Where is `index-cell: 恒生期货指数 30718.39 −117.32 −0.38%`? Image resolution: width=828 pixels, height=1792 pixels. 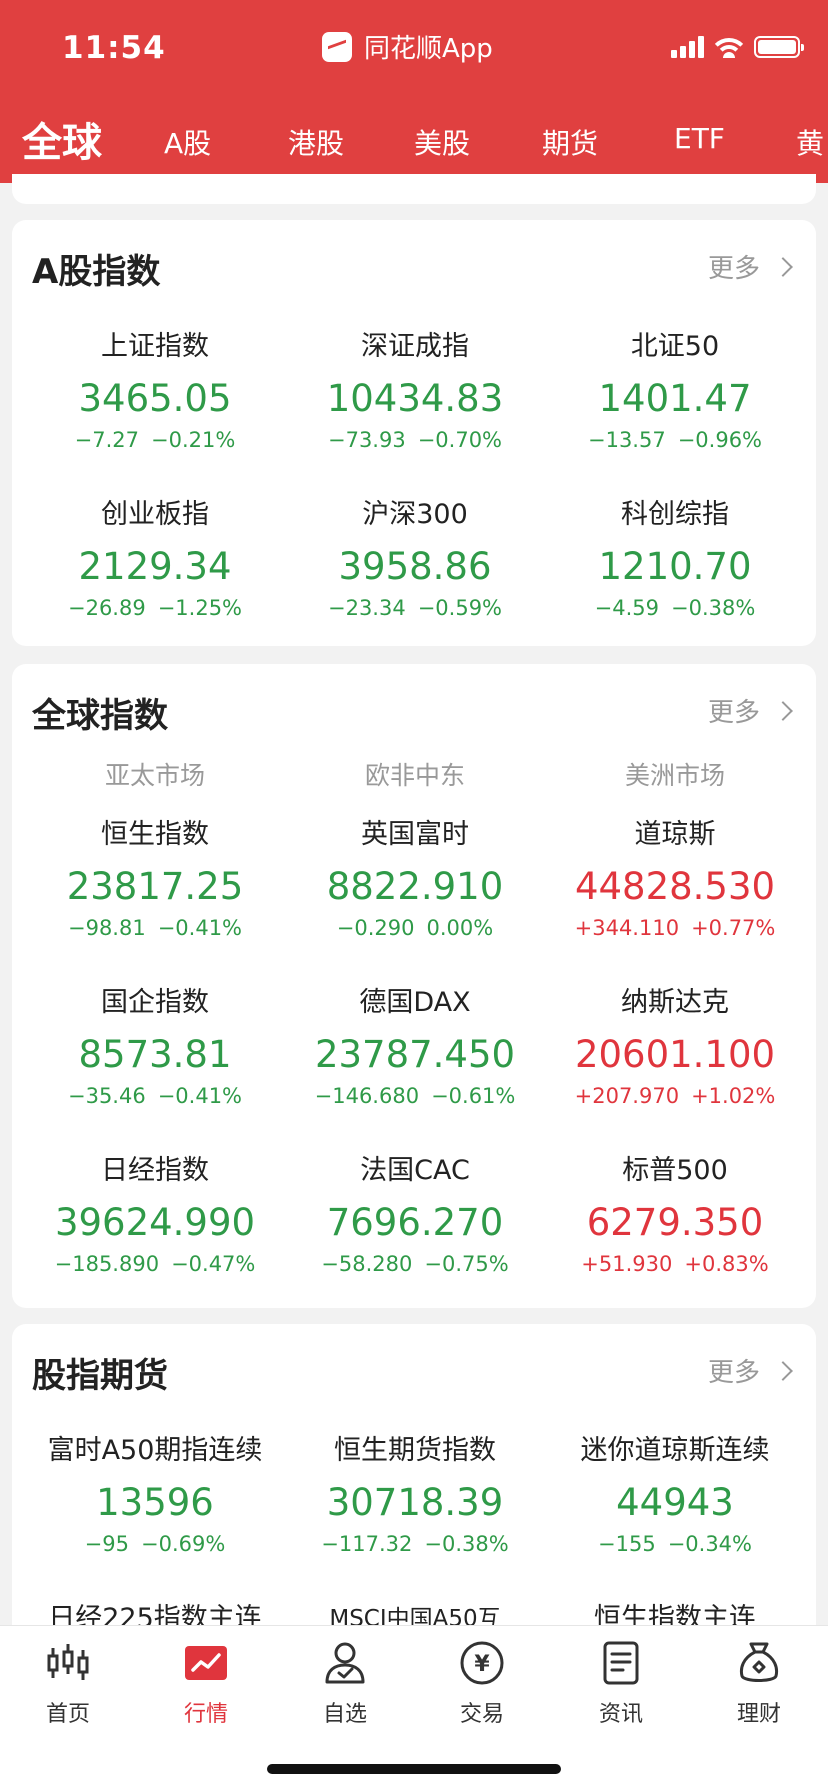 index-cell: 恒生期货指数 30718.39 −117.32 −0.38% is located at coordinates (415, 1495).